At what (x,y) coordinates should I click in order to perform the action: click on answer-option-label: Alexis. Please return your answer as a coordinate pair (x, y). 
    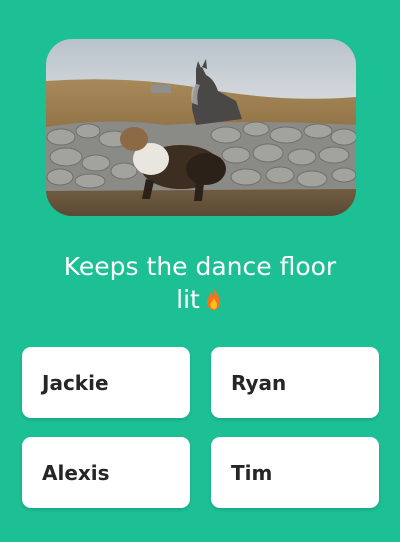
    Looking at the image, I should click on (76, 472).